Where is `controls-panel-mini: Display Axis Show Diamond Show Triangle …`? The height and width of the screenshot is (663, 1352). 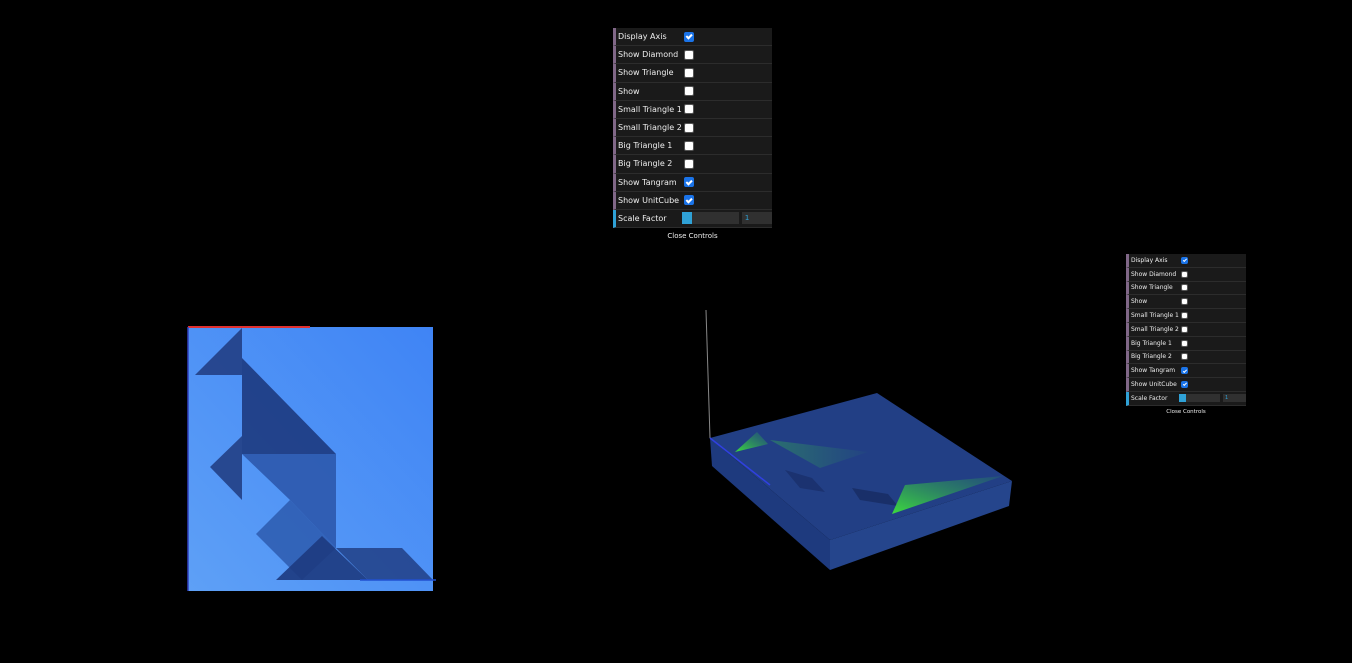 controls-panel-mini: Display Axis Show Diamond Show Triangle … is located at coordinates (1186, 336).